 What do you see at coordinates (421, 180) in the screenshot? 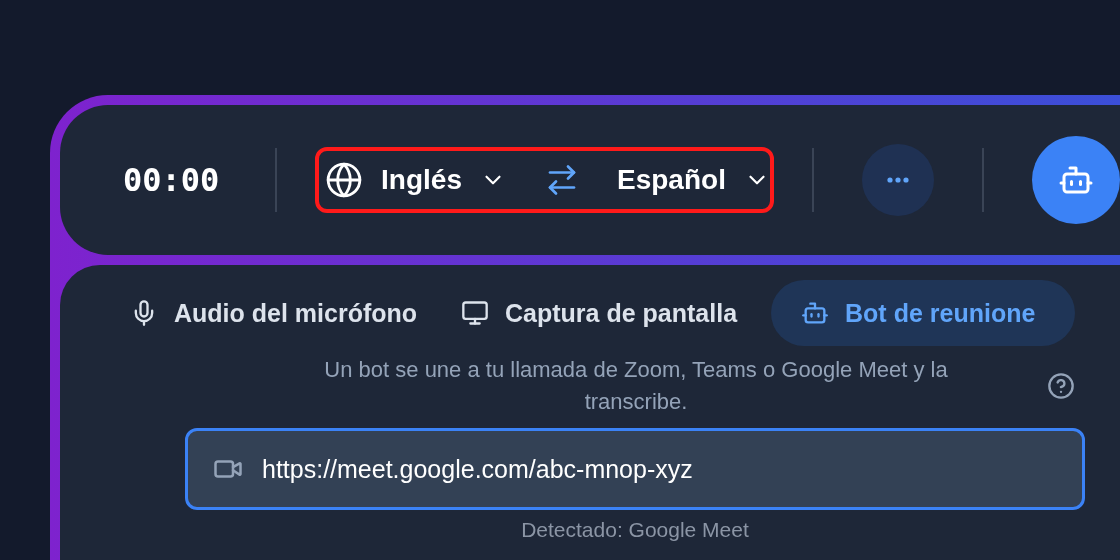
I see `source-language-dropdown: Inglés` at bounding box center [421, 180].